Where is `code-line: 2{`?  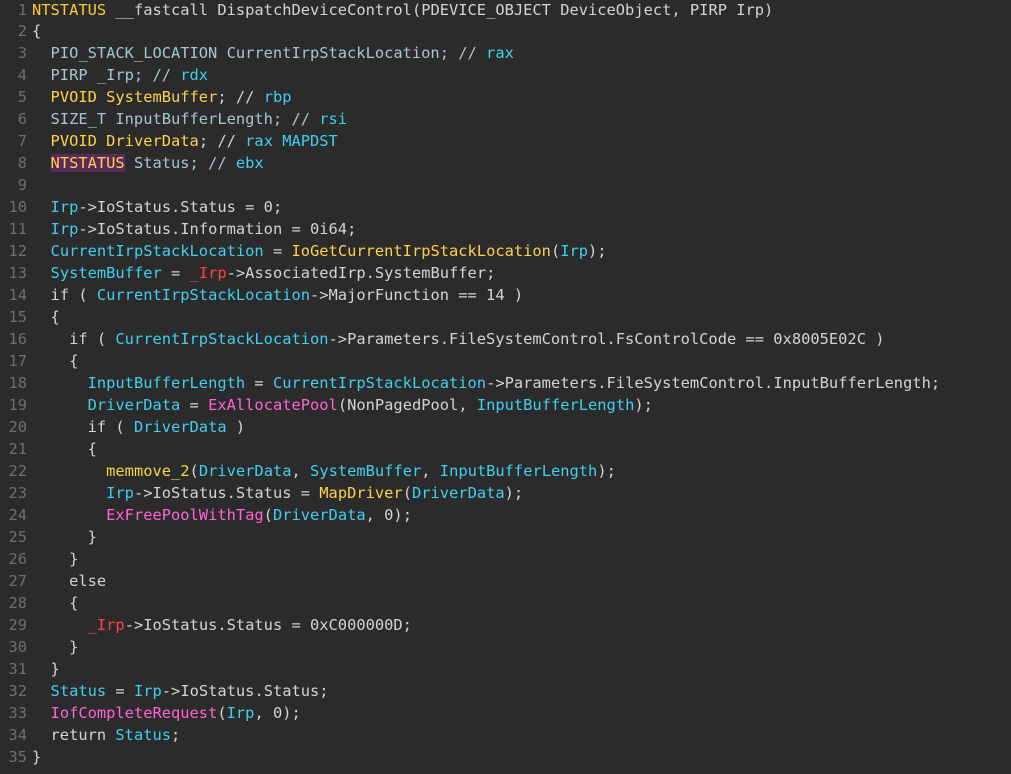 code-line: 2{ is located at coordinates (505, 31).